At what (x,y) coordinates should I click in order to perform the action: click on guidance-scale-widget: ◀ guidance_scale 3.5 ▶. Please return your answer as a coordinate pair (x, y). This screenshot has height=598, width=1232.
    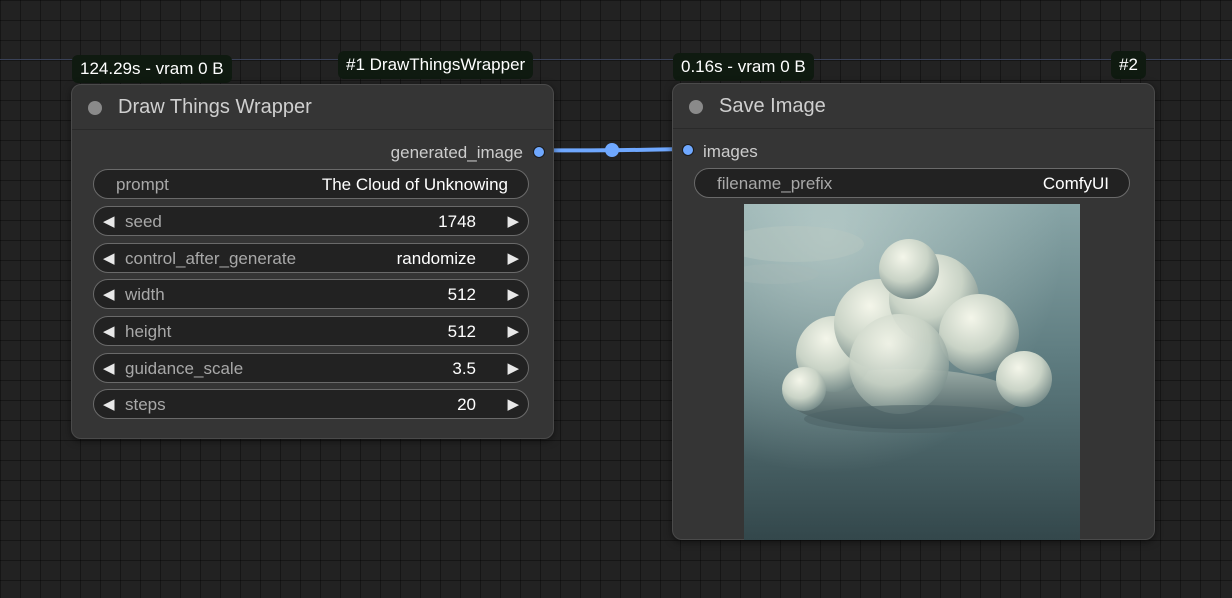
    Looking at the image, I should click on (311, 368).